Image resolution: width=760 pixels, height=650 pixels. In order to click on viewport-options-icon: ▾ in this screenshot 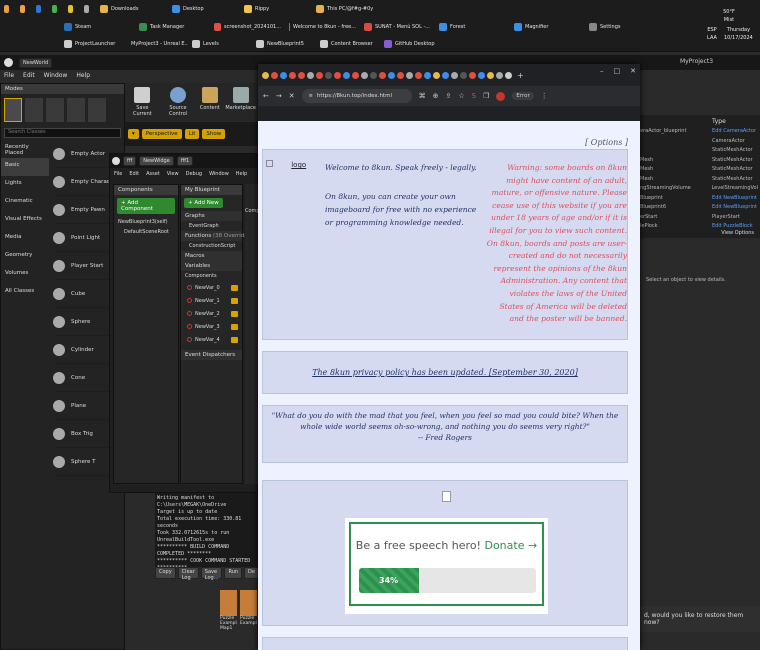, I will do `click(133, 134)`.